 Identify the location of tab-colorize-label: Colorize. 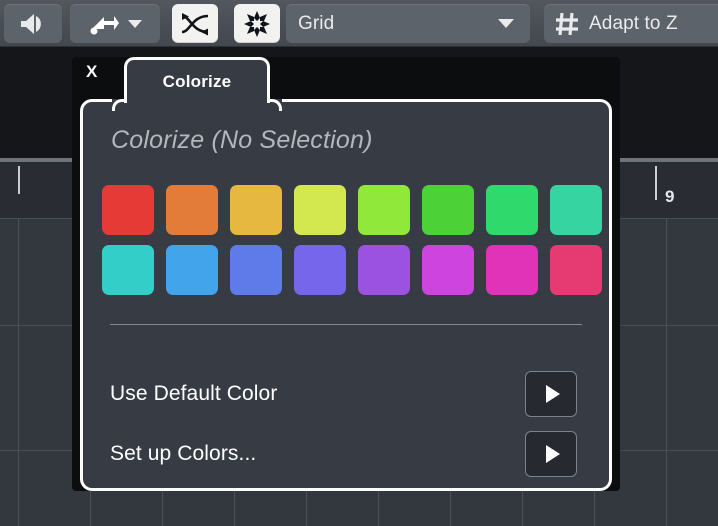
(197, 81).